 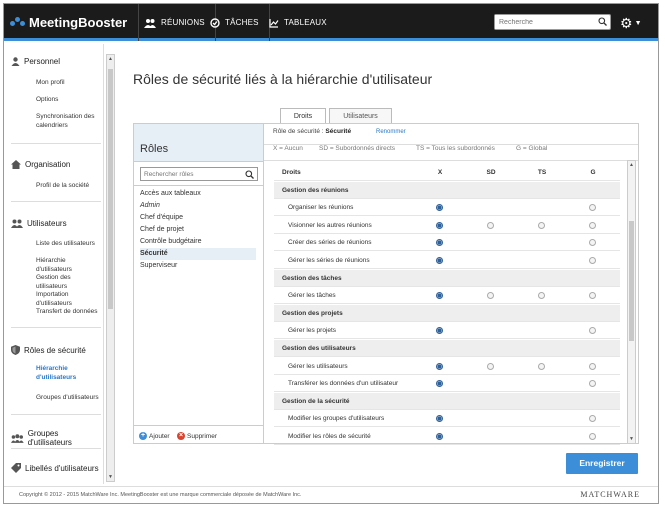 What do you see at coordinates (447, 296) in the screenshot?
I see `rights-row: Gérer les tâches` at bounding box center [447, 296].